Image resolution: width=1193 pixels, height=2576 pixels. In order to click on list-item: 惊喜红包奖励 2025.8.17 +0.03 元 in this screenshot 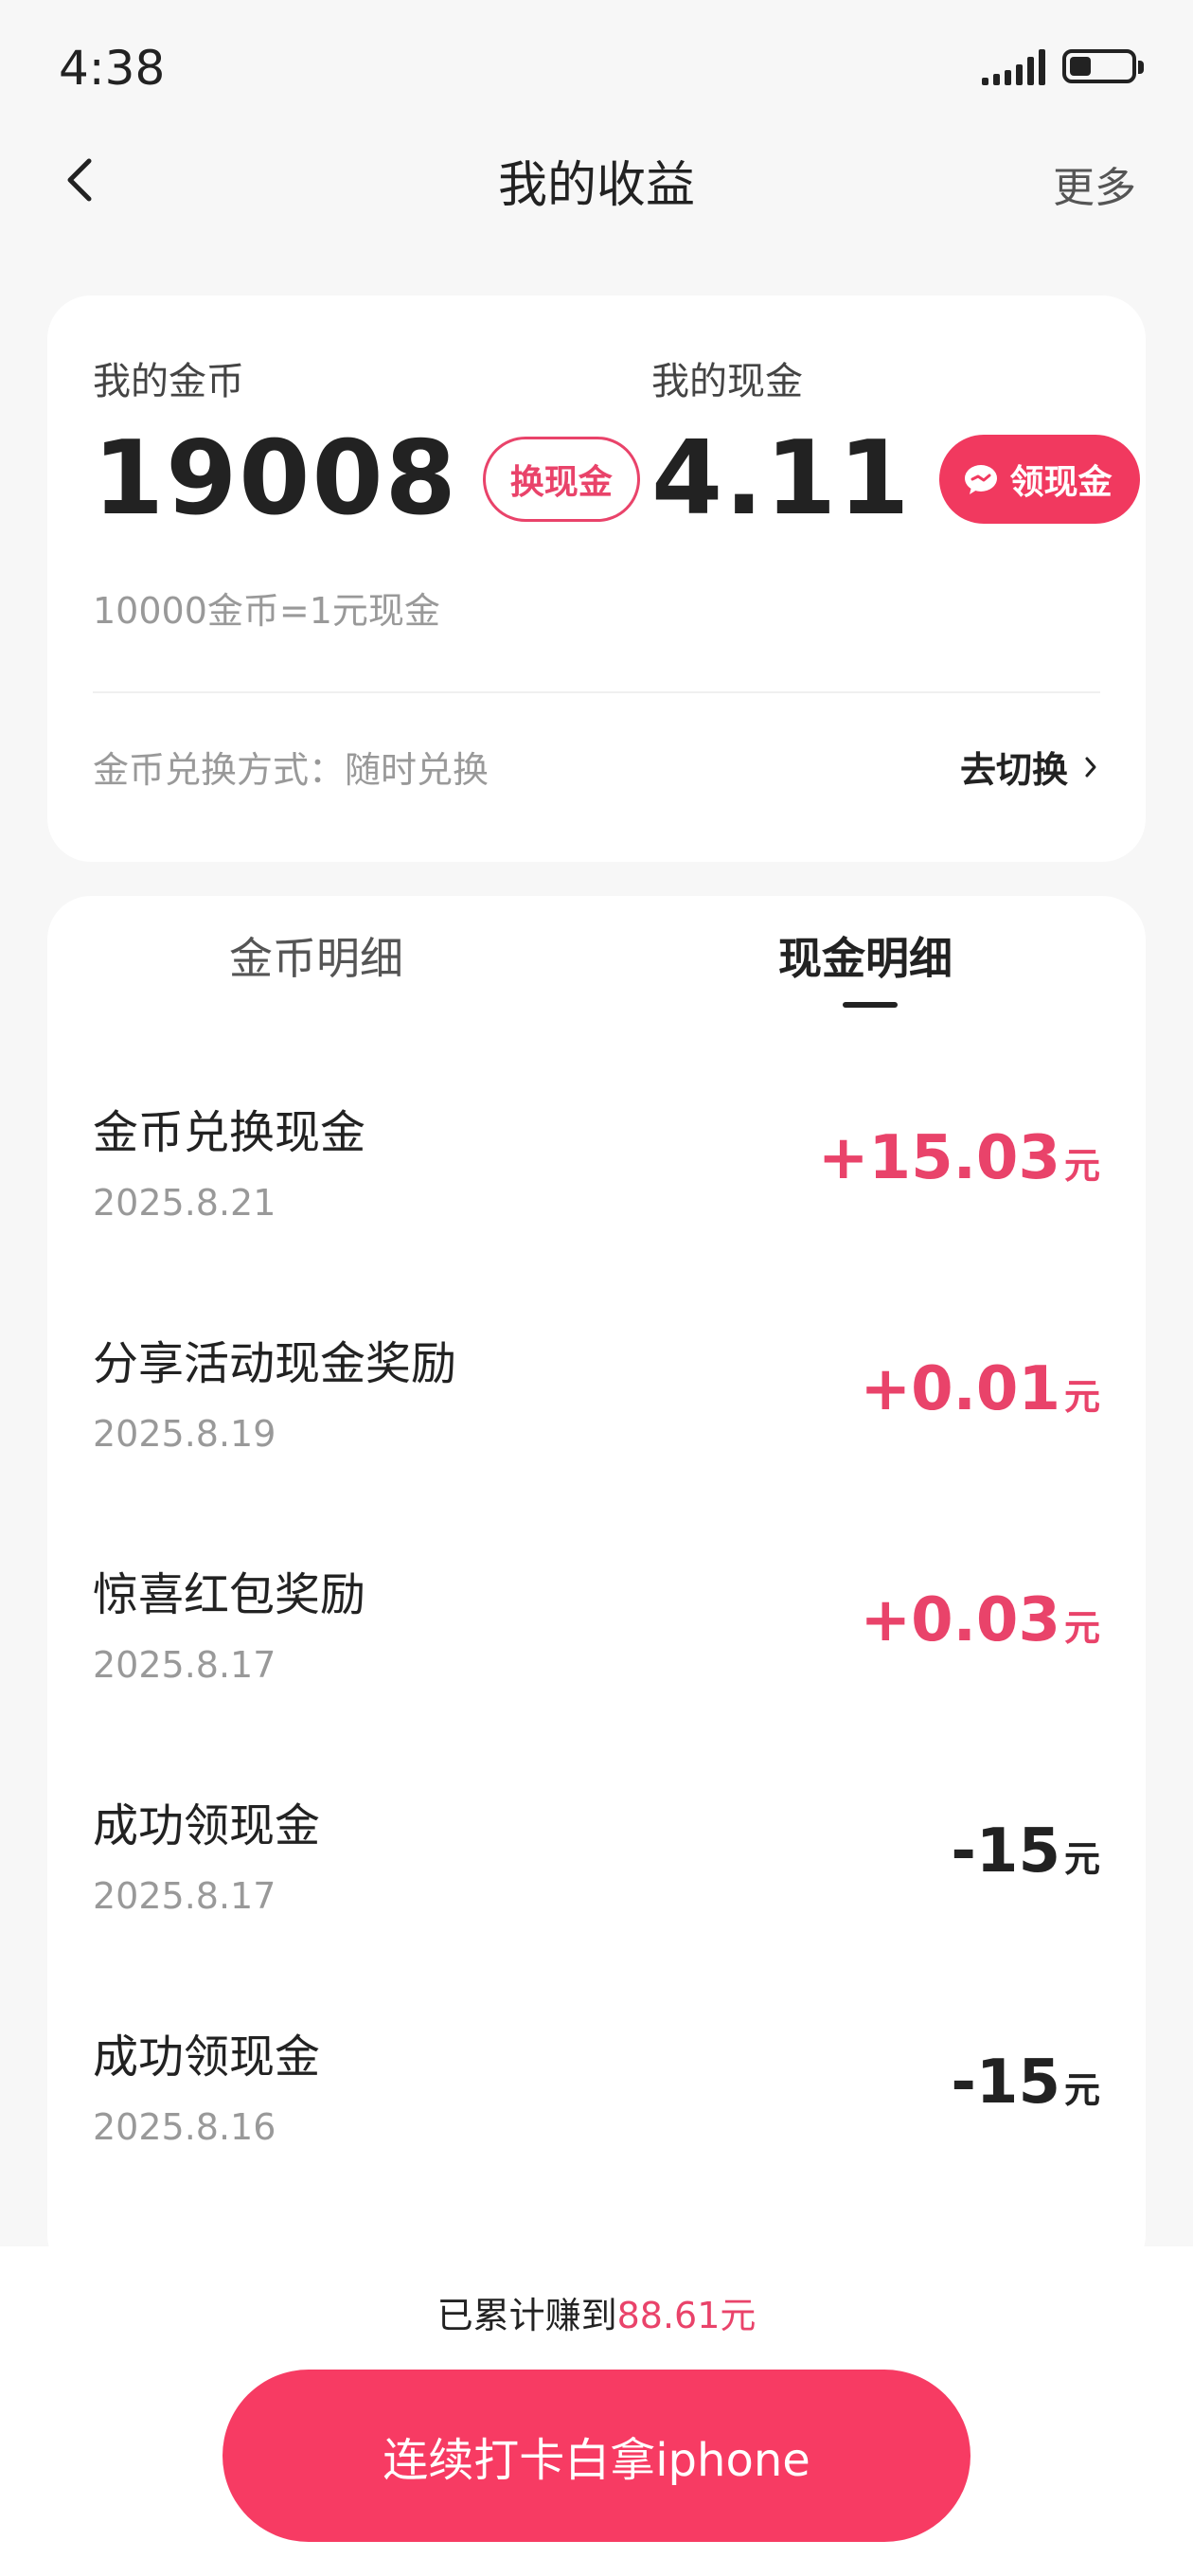, I will do `click(596, 1651)`.